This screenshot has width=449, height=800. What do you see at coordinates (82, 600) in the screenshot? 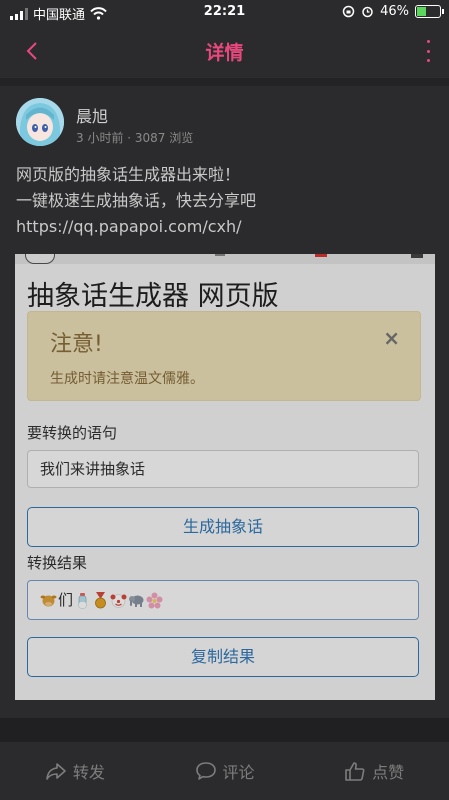
I see `baby-bottle-icon` at bounding box center [82, 600].